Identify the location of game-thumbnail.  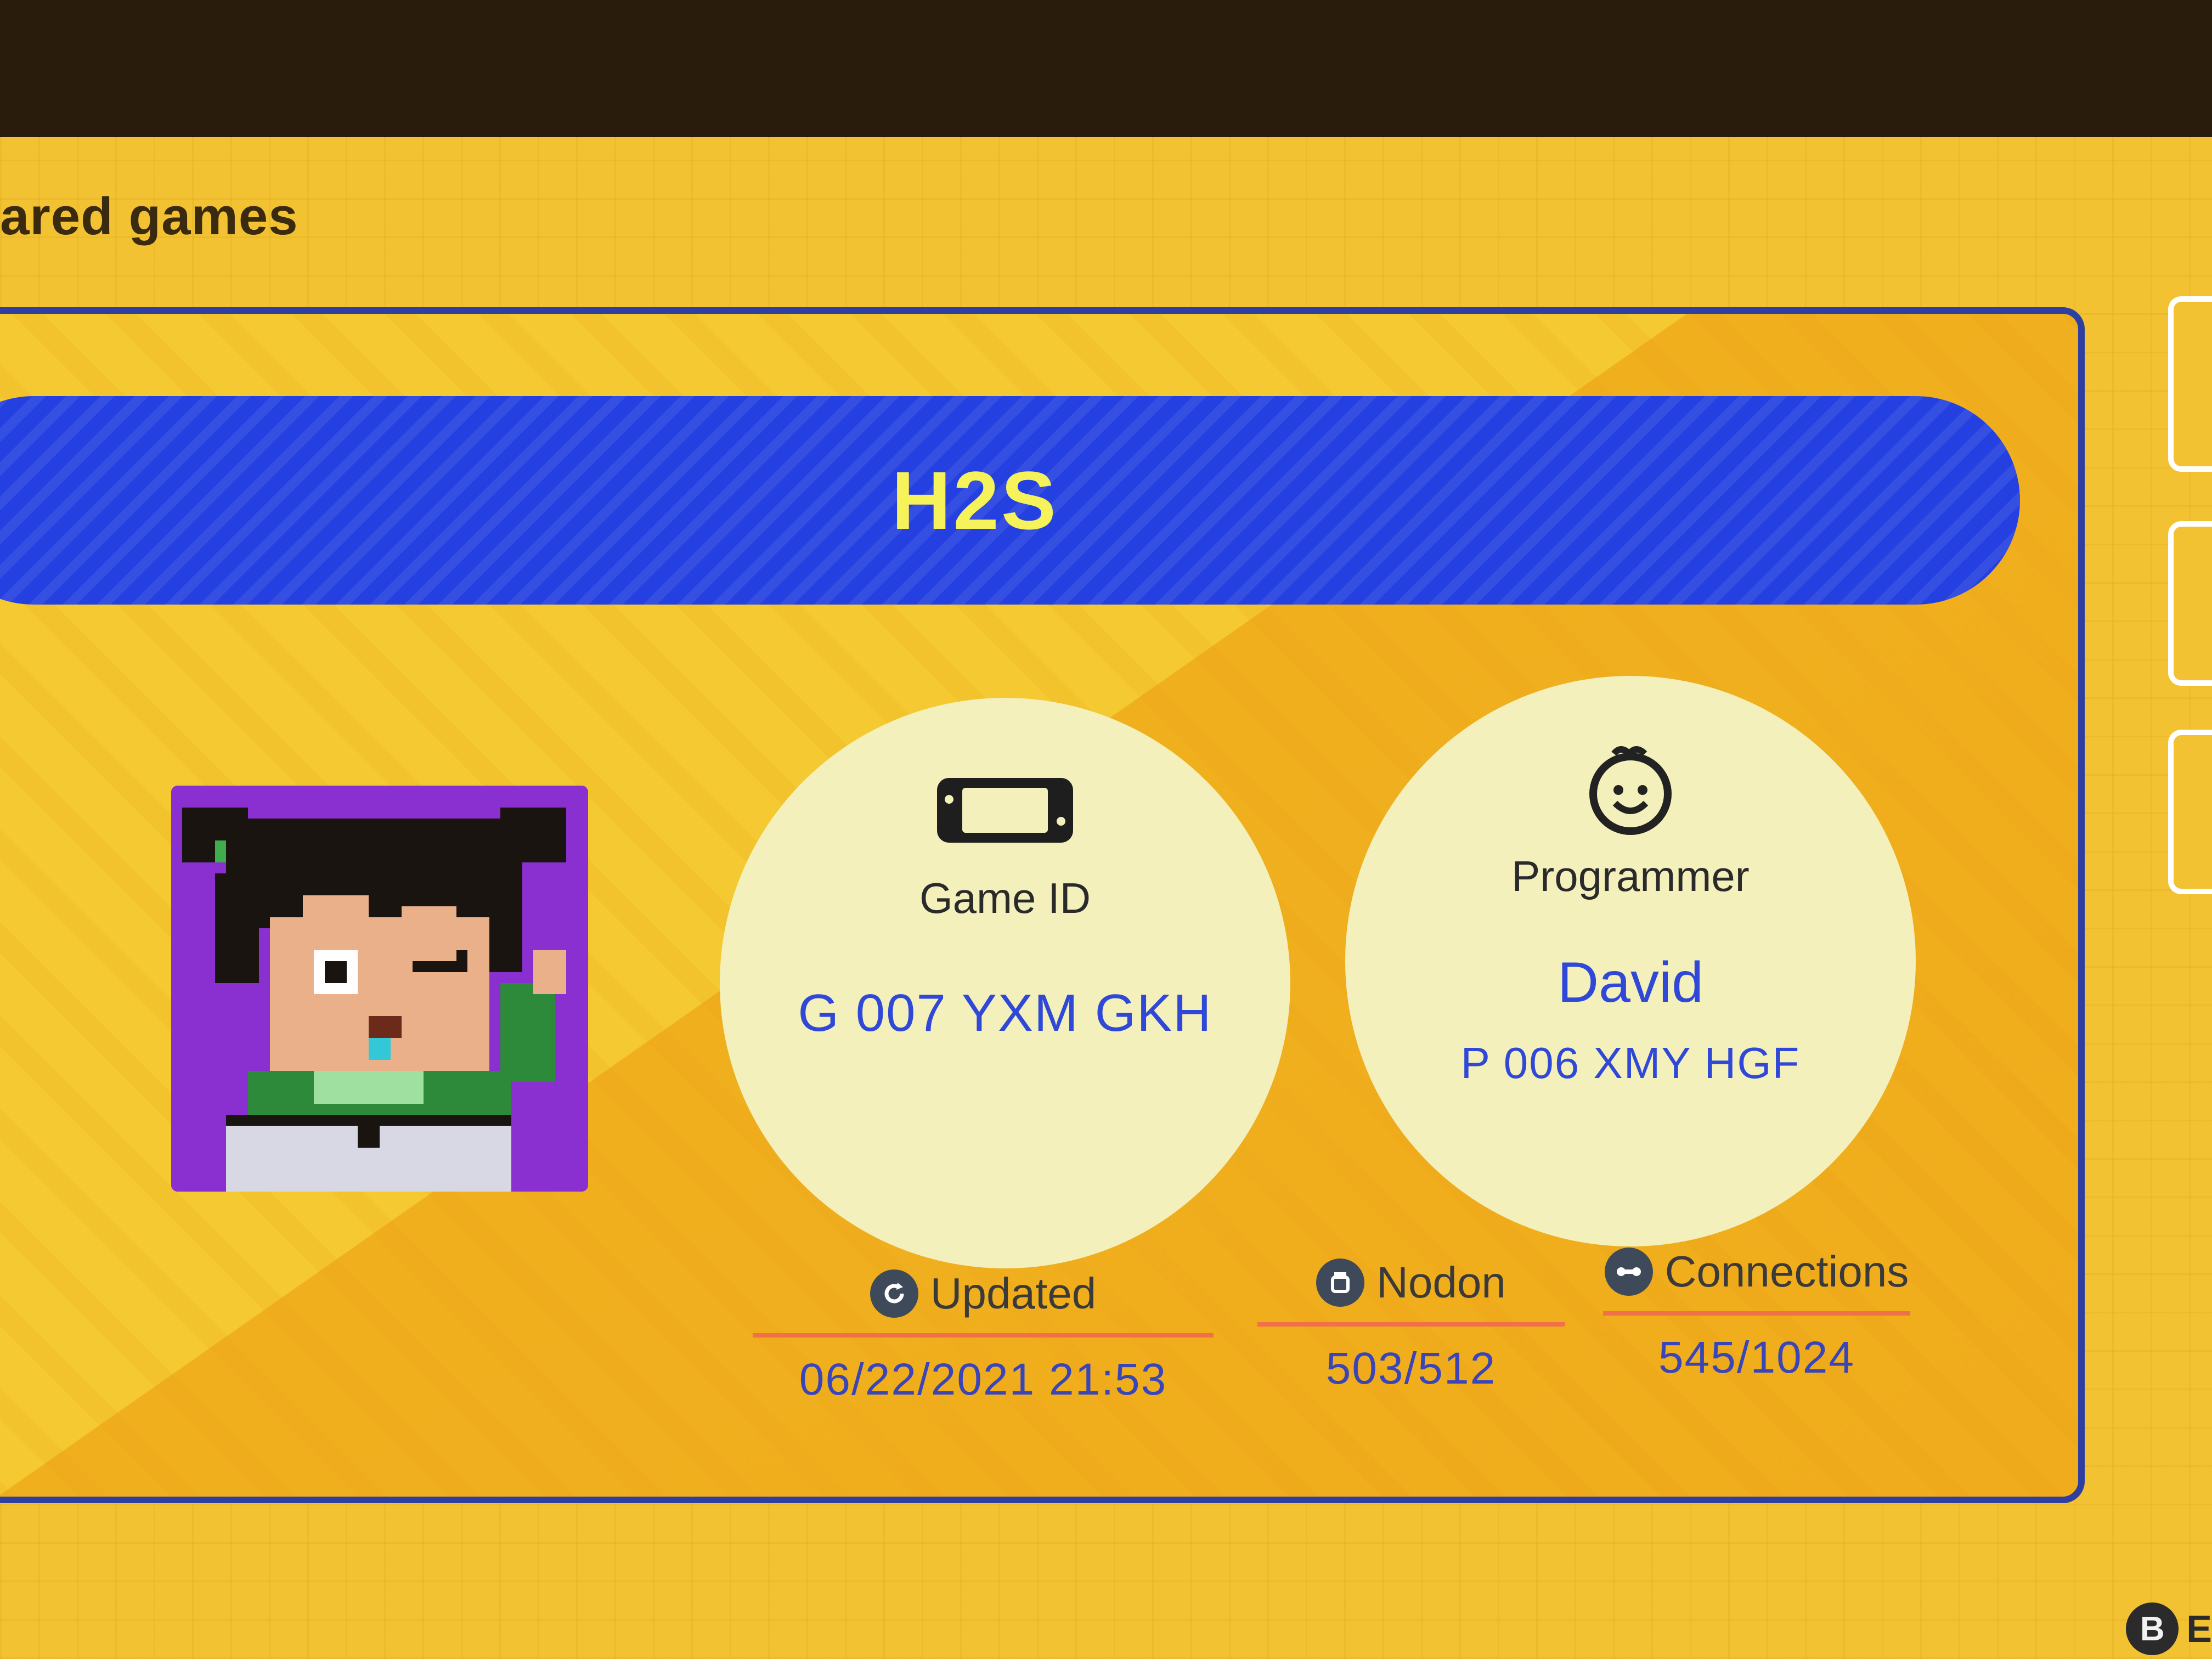
(380, 989).